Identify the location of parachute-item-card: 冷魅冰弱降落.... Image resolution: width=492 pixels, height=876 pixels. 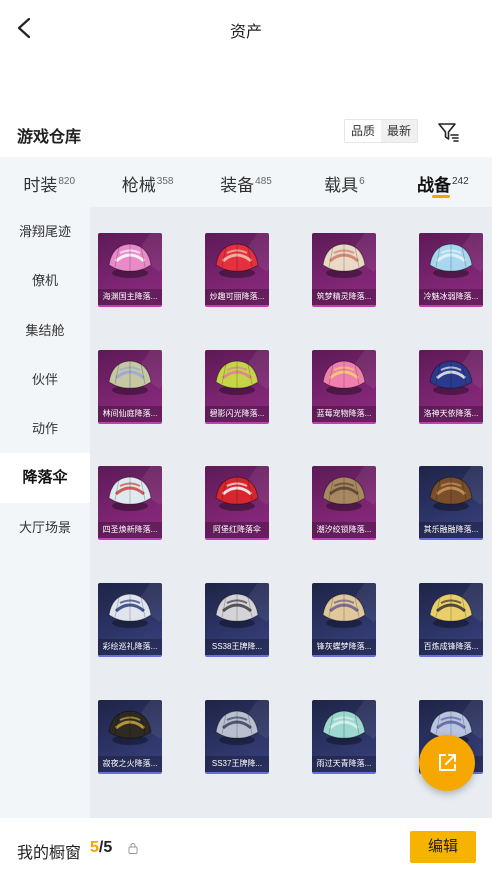
(451, 270).